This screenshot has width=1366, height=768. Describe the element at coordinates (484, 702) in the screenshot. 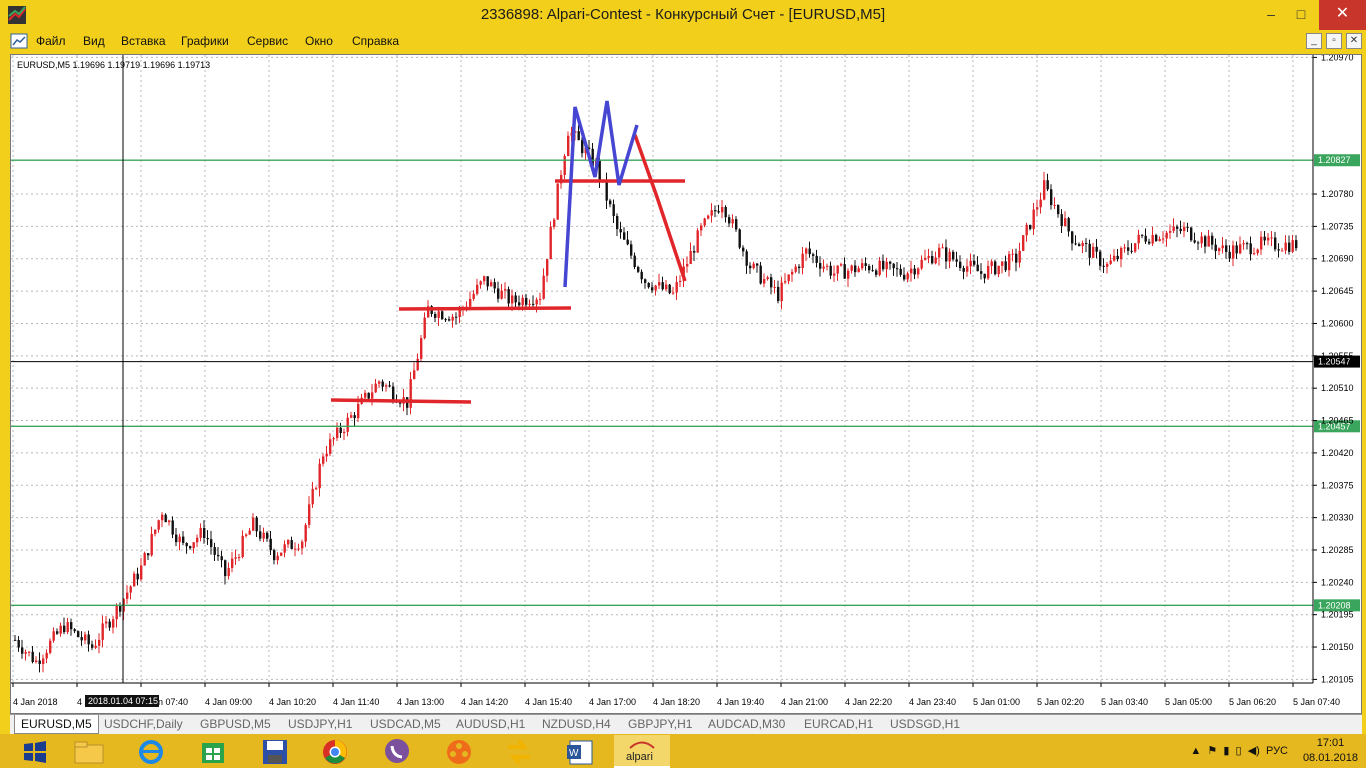

I see `time-tick-label: 4 Jan 14:20` at that location.